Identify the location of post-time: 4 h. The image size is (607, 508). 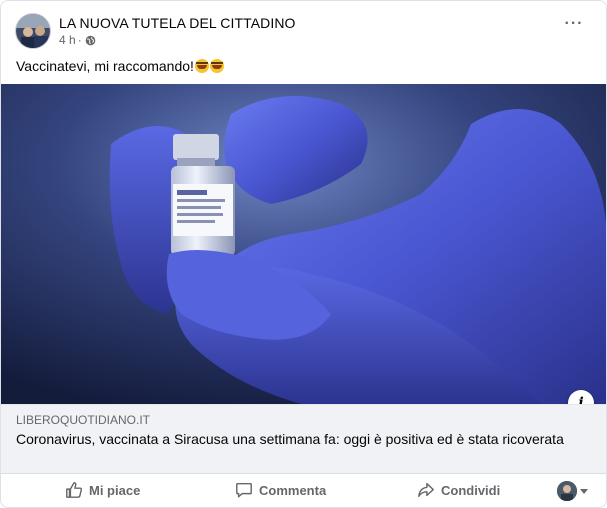
(67, 40).